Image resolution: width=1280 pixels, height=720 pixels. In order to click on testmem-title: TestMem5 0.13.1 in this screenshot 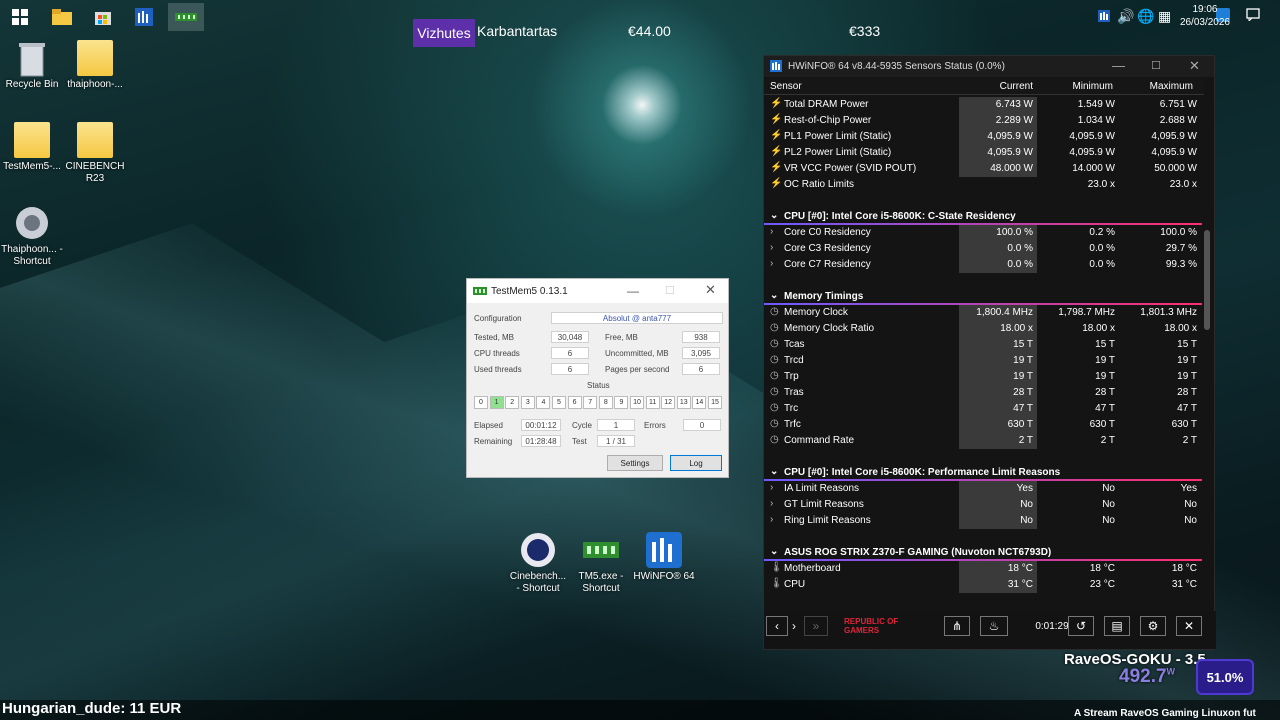, I will do `click(529, 291)`.